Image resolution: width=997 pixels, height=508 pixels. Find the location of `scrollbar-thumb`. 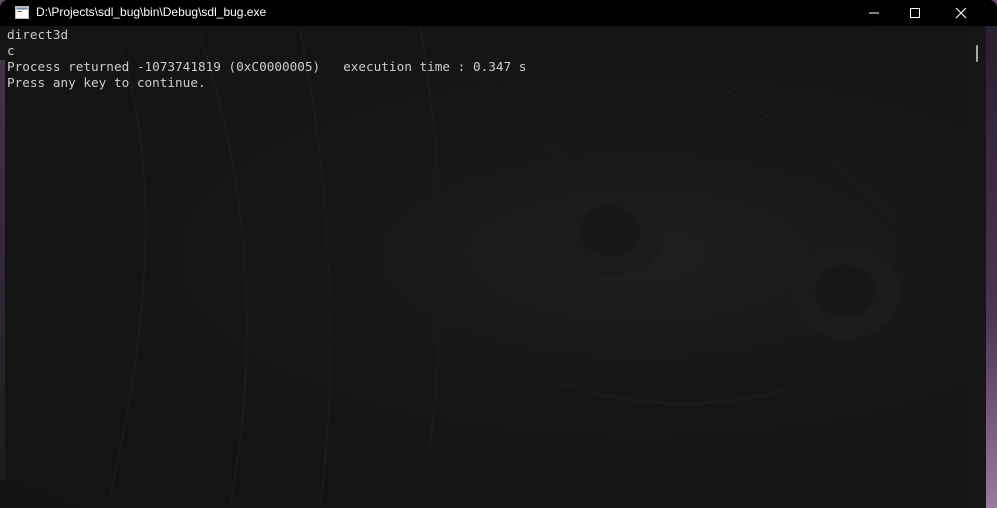

scrollbar-thumb is located at coordinates (977, 53).